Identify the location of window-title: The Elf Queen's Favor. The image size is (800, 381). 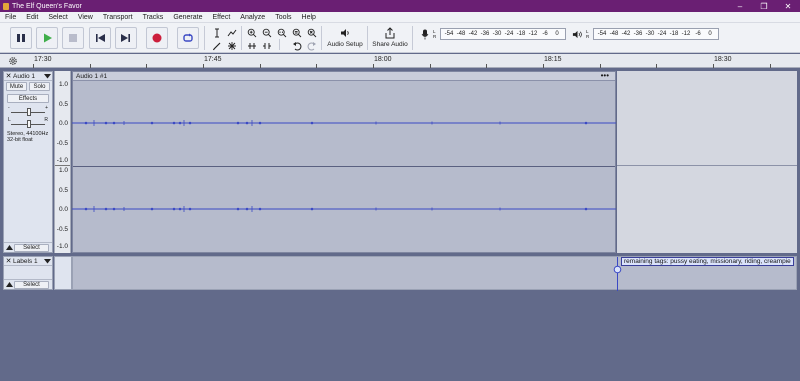
(47, 6).